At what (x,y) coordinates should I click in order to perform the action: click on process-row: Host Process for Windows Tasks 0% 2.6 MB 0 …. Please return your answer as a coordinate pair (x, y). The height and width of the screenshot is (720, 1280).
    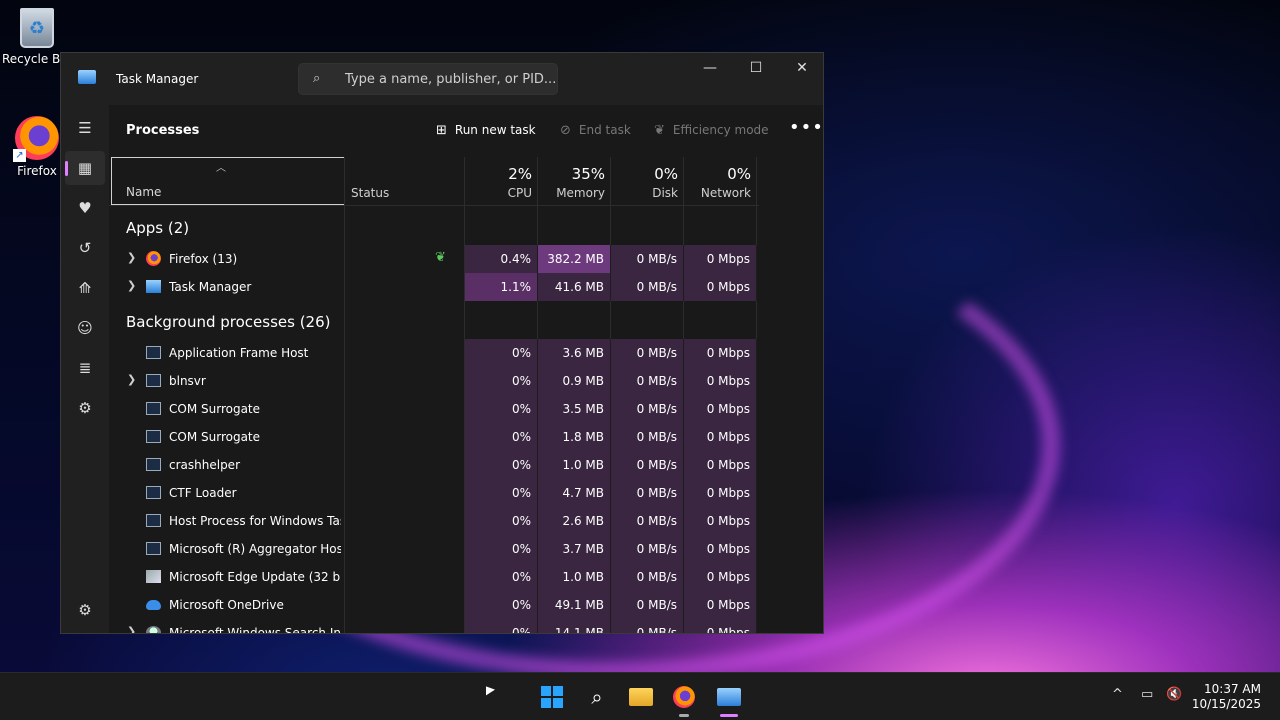
    Looking at the image, I should click on (434, 521).